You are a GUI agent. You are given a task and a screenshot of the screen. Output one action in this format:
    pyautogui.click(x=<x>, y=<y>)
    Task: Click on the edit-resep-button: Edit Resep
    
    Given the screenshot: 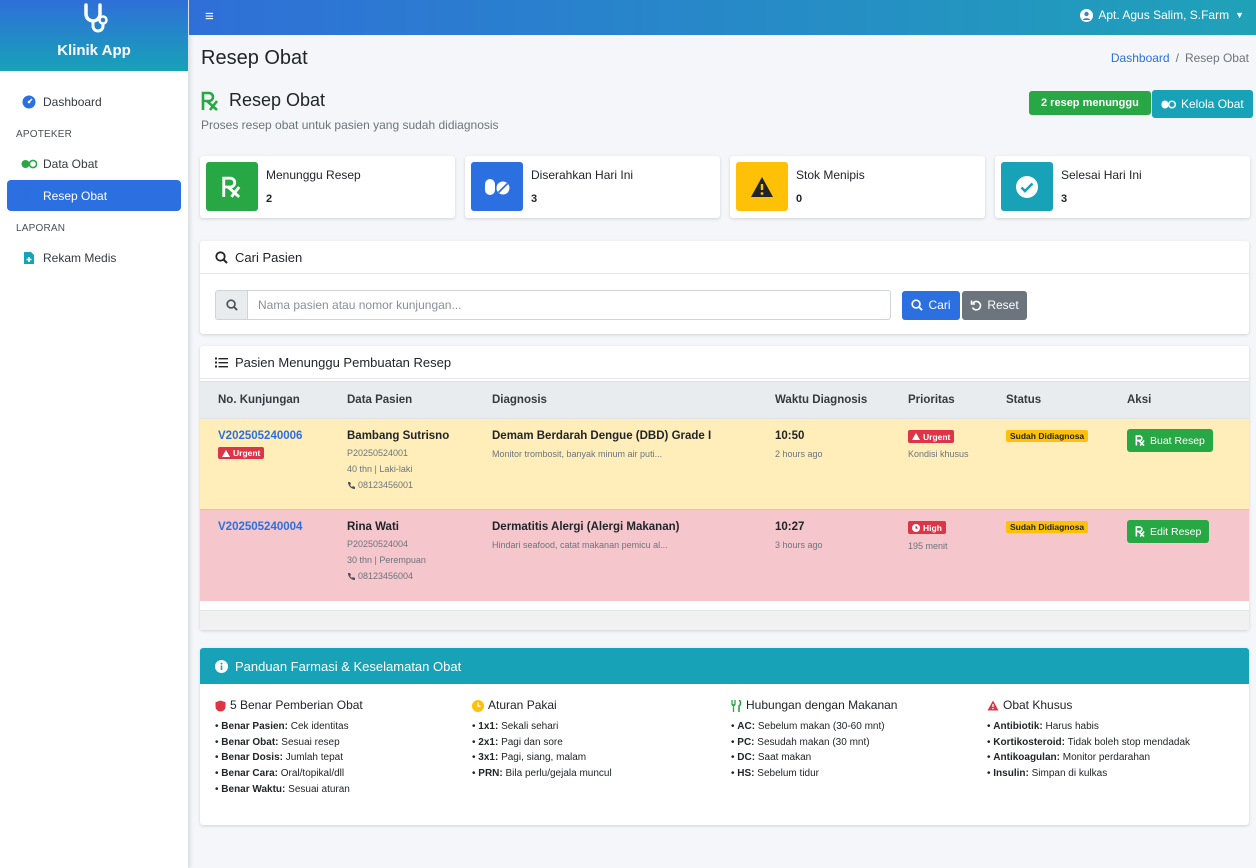 What is the action you would take?
    pyautogui.click(x=1168, y=531)
    